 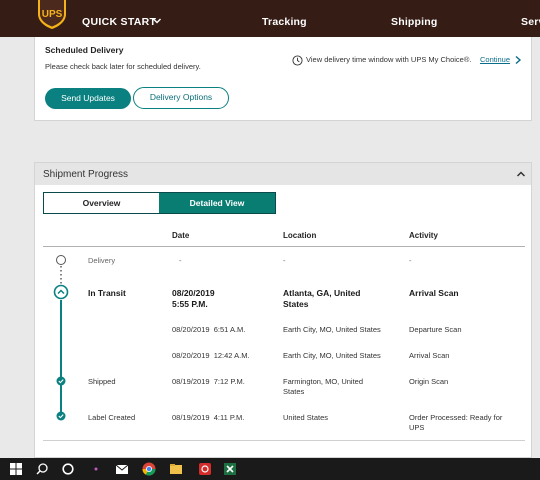 What do you see at coordinates (414, 22) in the screenshot?
I see `nav-shipping: Shipping` at bounding box center [414, 22].